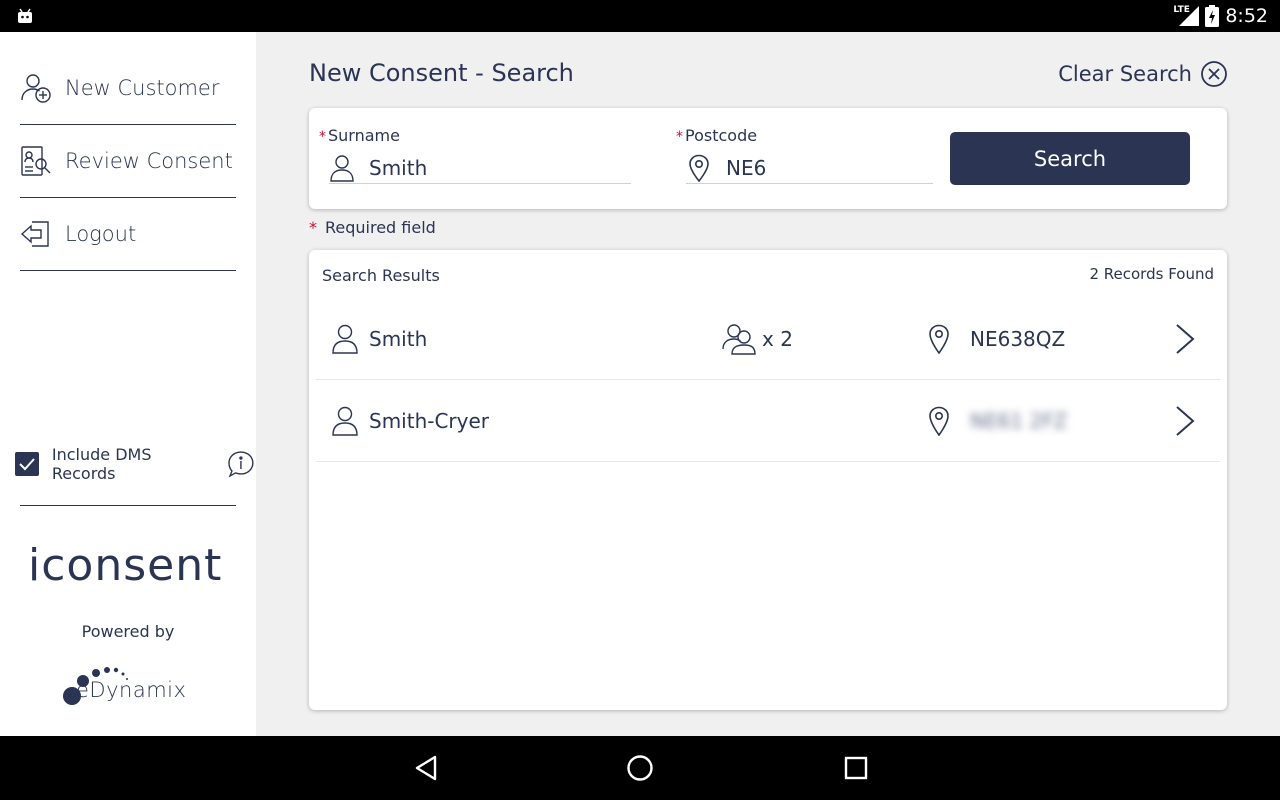 The width and height of the screenshot is (1280, 800). I want to click on add-user-icon, so click(36, 88).